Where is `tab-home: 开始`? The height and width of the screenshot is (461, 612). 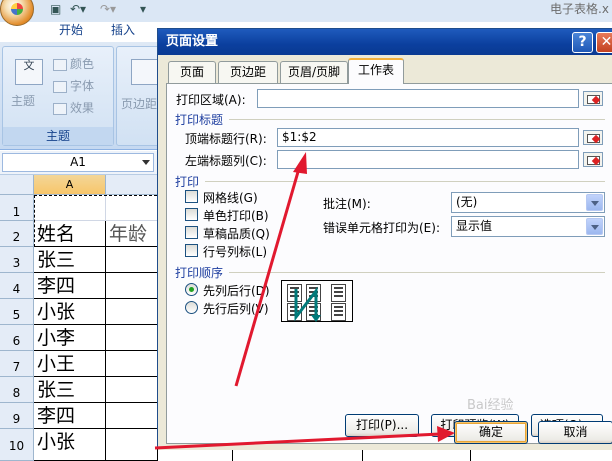 tab-home: 开始 is located at coordinates (71, 31).